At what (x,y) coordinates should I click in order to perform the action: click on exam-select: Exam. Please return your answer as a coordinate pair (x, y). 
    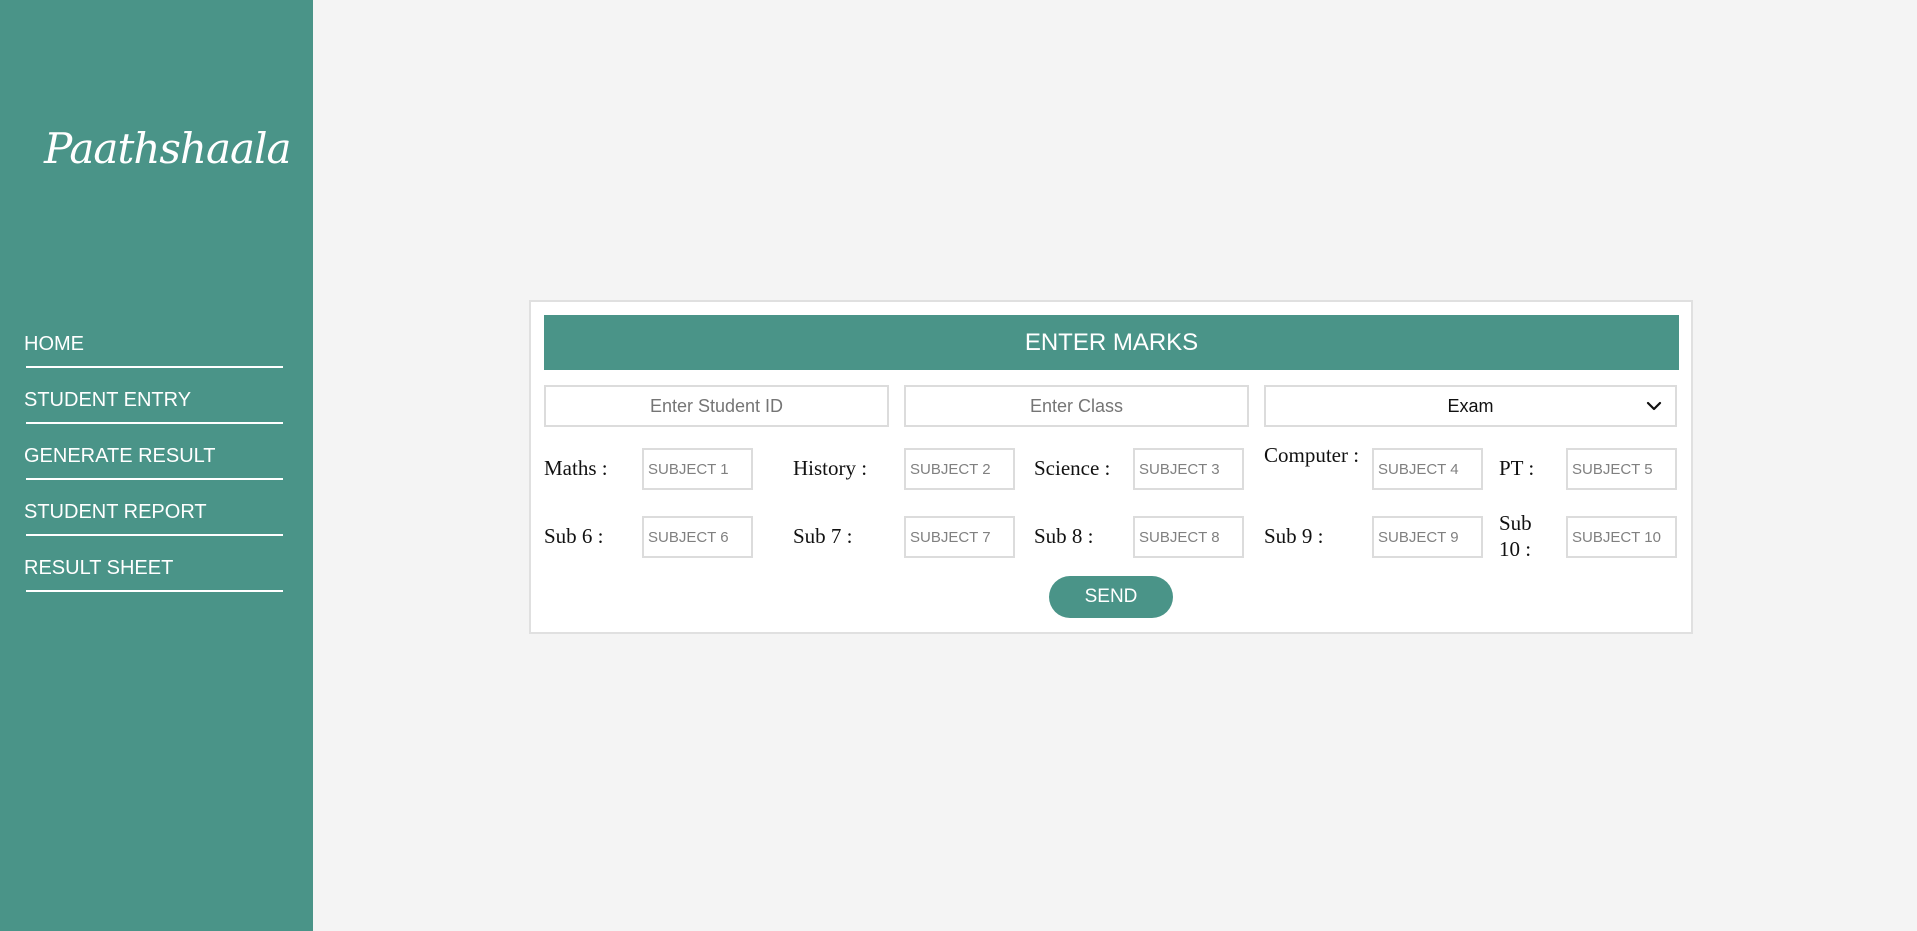
    Looking at the image, I should click on (1470, 406).